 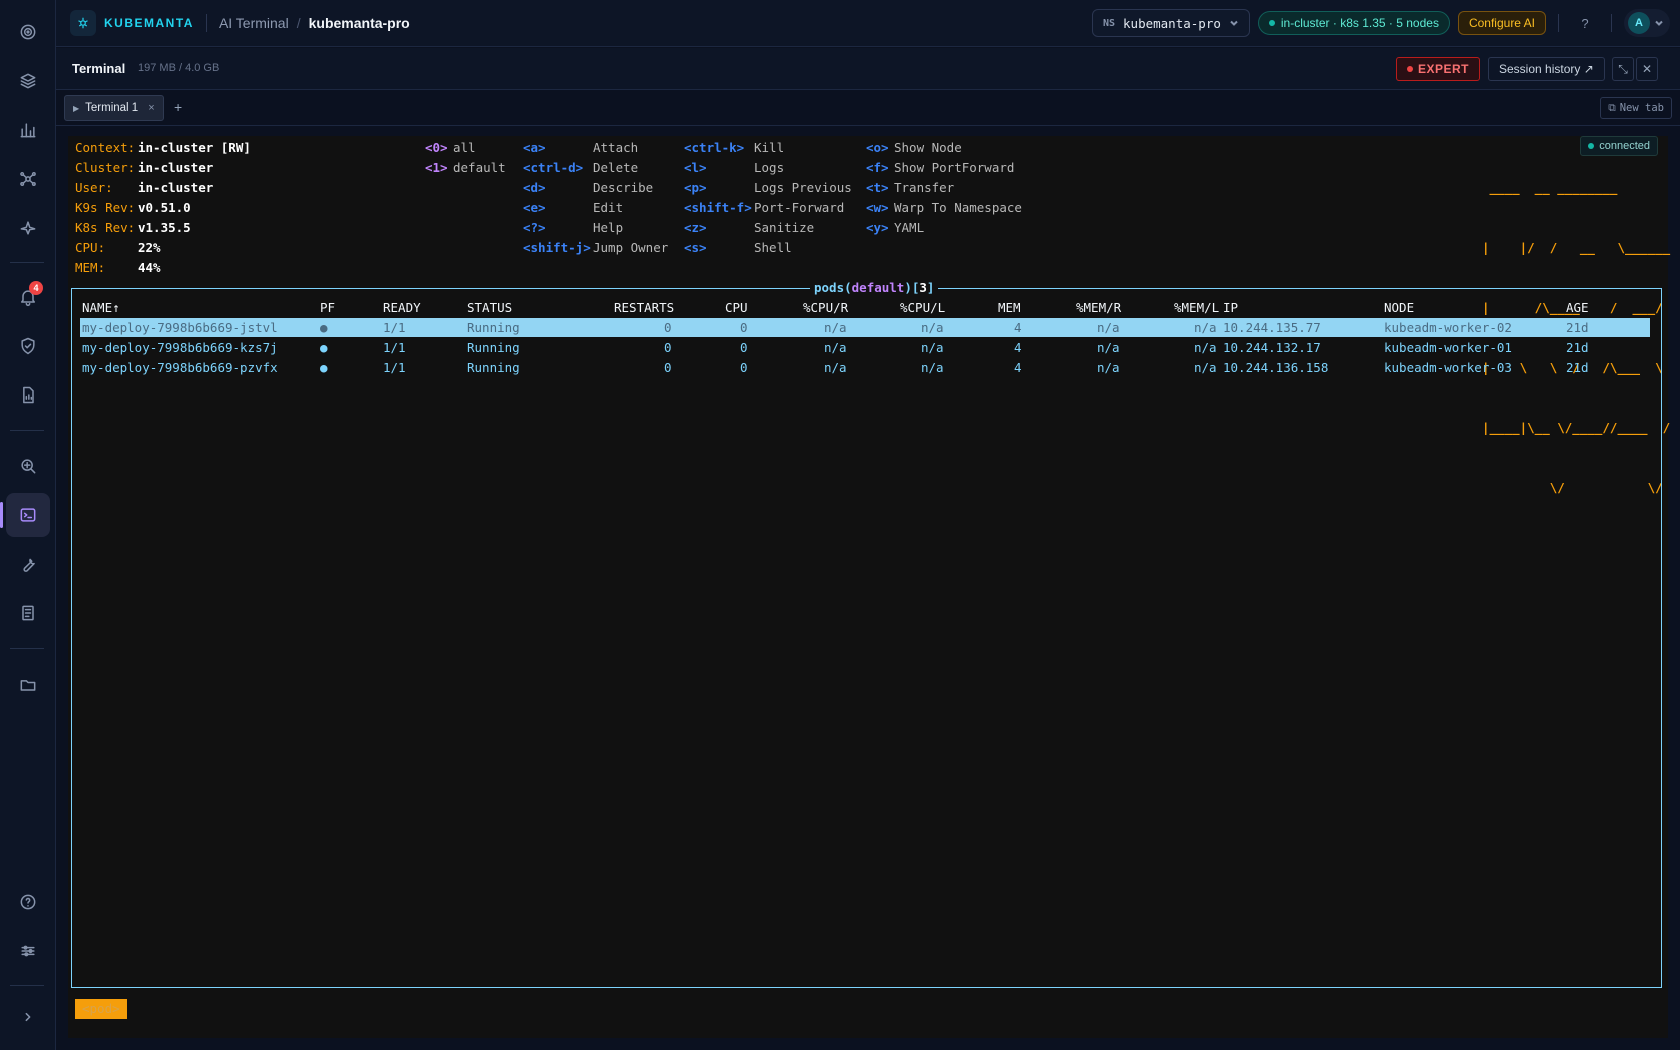 I want to click on shortcut-label: Show PortForward, so click(x=954, y=167).